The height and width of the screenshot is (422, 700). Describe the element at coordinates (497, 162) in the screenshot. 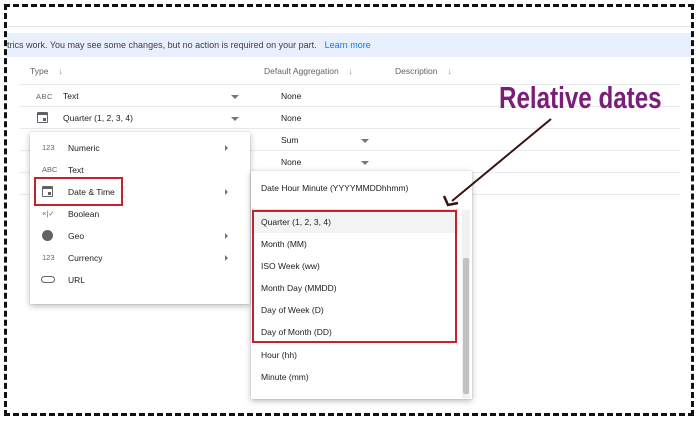

I see `callout-arrow-icon` at that location.